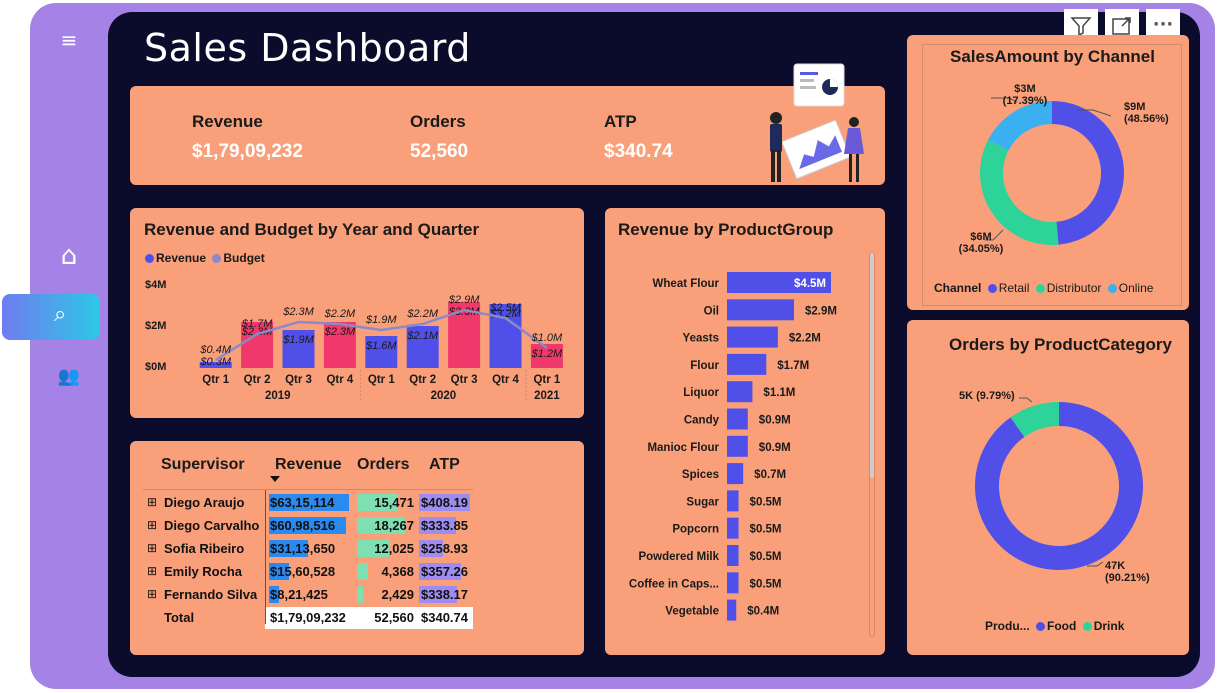  Describe the element at coordinates (702, 421) in the screenshot. I see `product-group-category-label: Candy` at that location.